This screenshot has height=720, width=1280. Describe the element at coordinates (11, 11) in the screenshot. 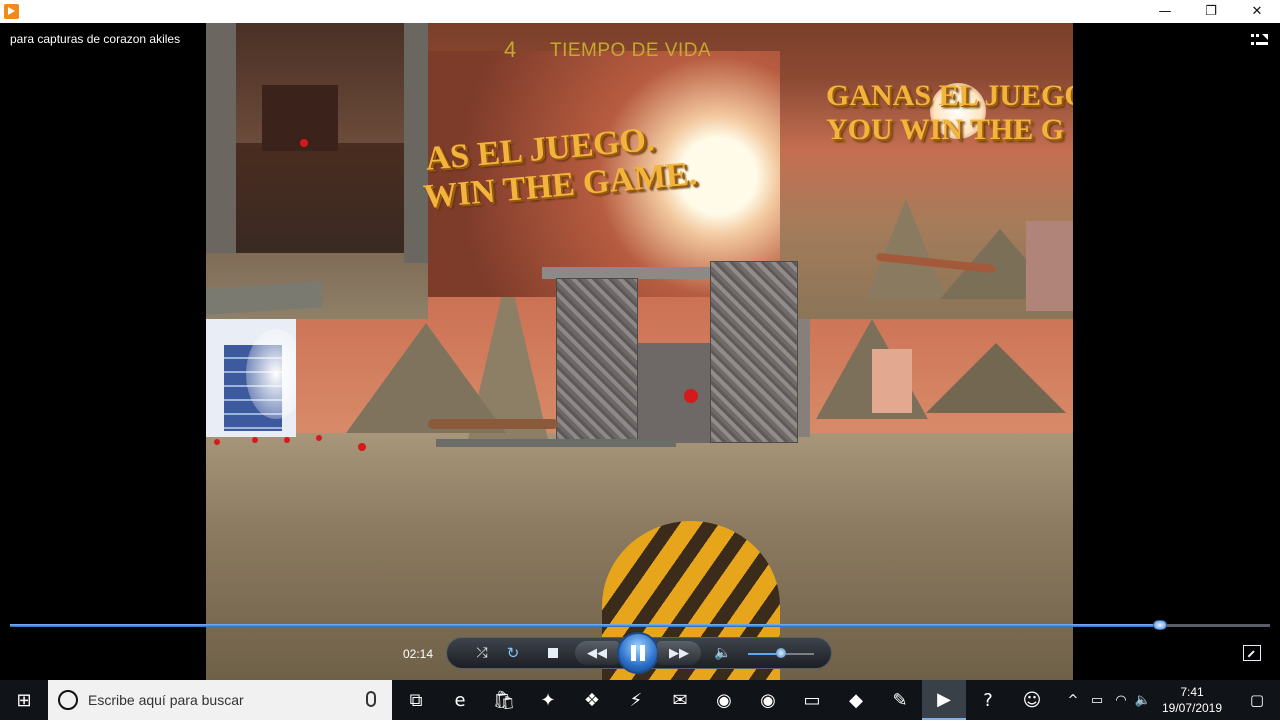

I see `media-player-app-icon` at that location.